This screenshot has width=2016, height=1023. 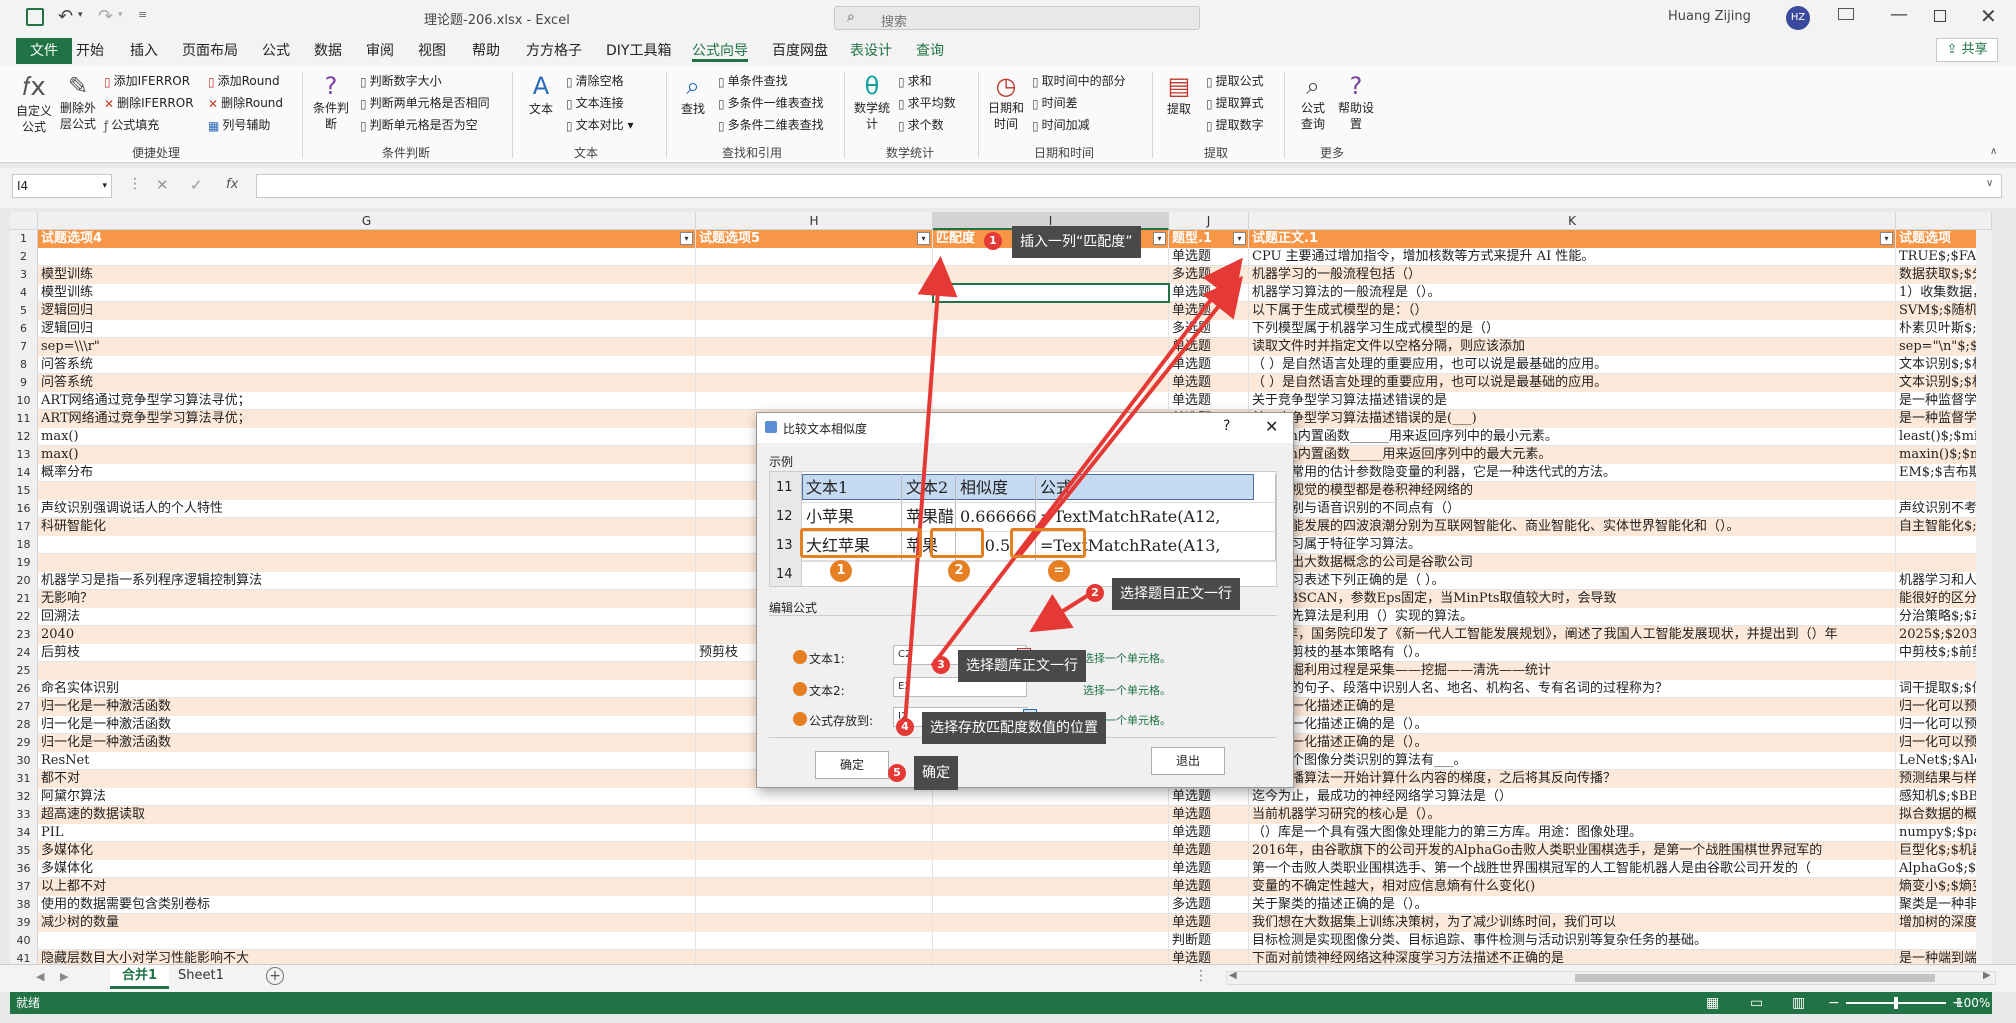 What do you see at coordinates (936, 773) in the screenshot?
I see `callout-confirm: 确定` at bounding box center [936, 773].